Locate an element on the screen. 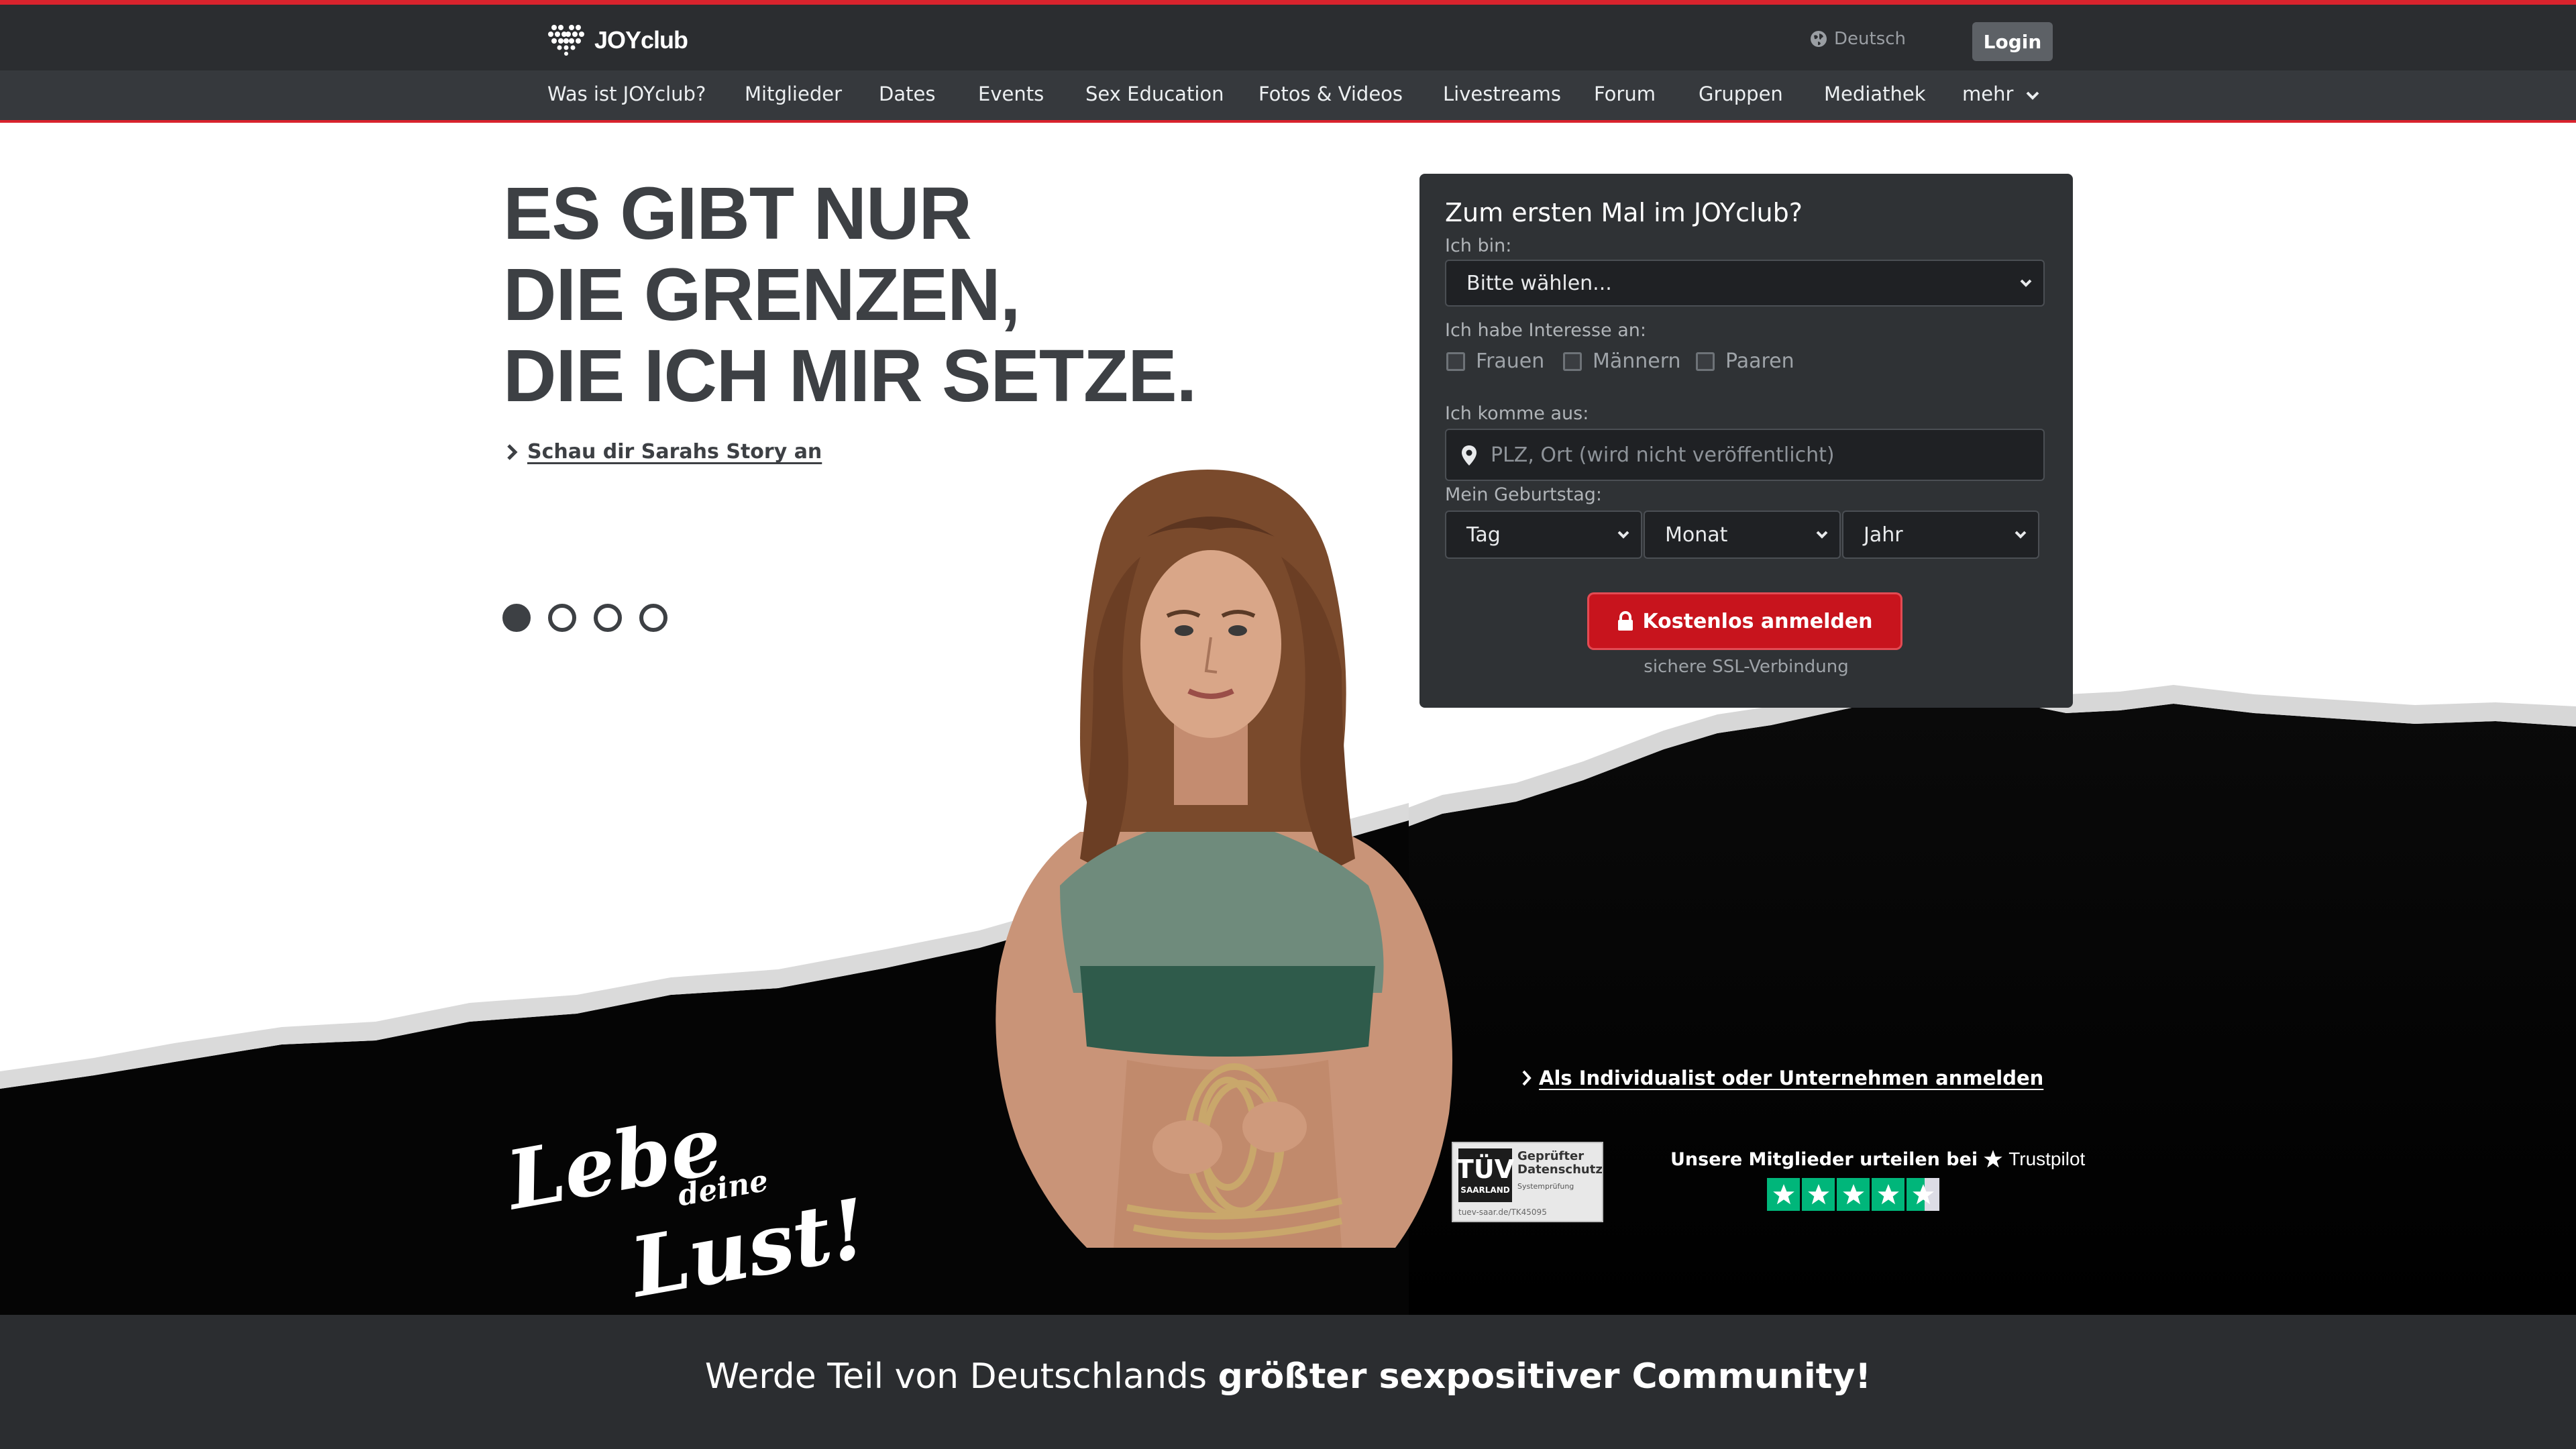  headline-line-1: ES GIBT NUR is located at coordinates (737, 213).